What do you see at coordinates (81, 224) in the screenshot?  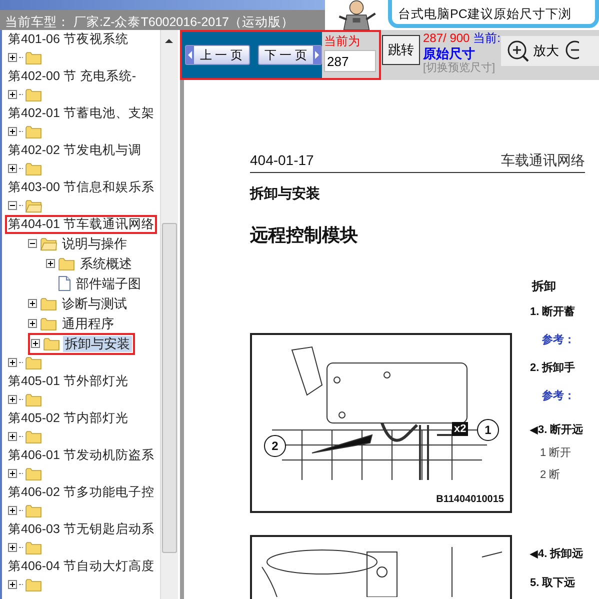 I see `tree-item: 第404-01 节车载通讯网络` at bounding box center [81, 224].